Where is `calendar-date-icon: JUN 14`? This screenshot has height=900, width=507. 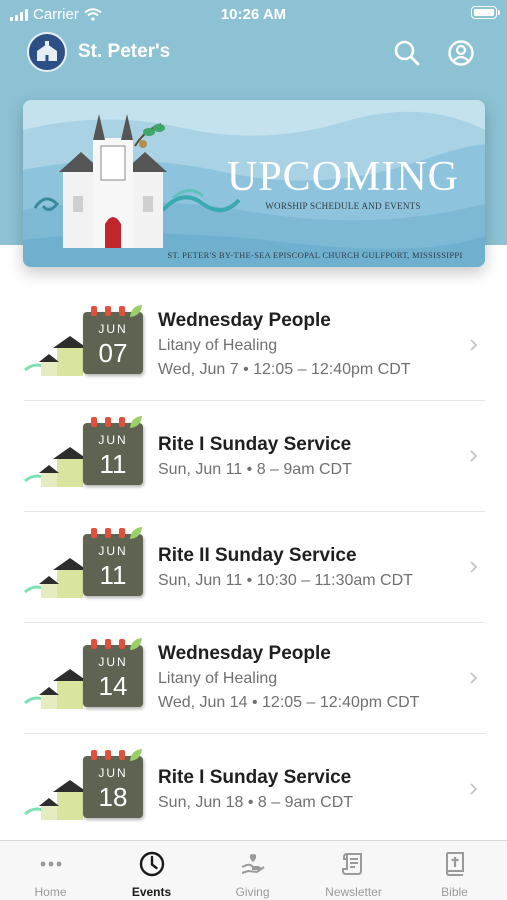 calendar-date-icon: JUN 14 is located at coordinates (113, 672).